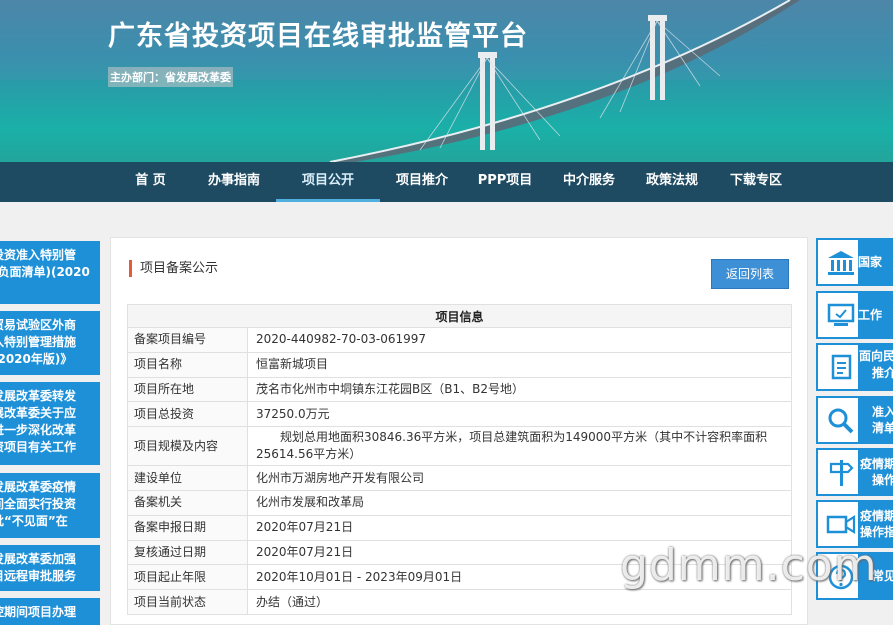 This screenshot has height=625, width=893. Describe the element at coordinates (422, 182) in the screenshot. I see `nav-item-promotion: 项目推介` at that location.